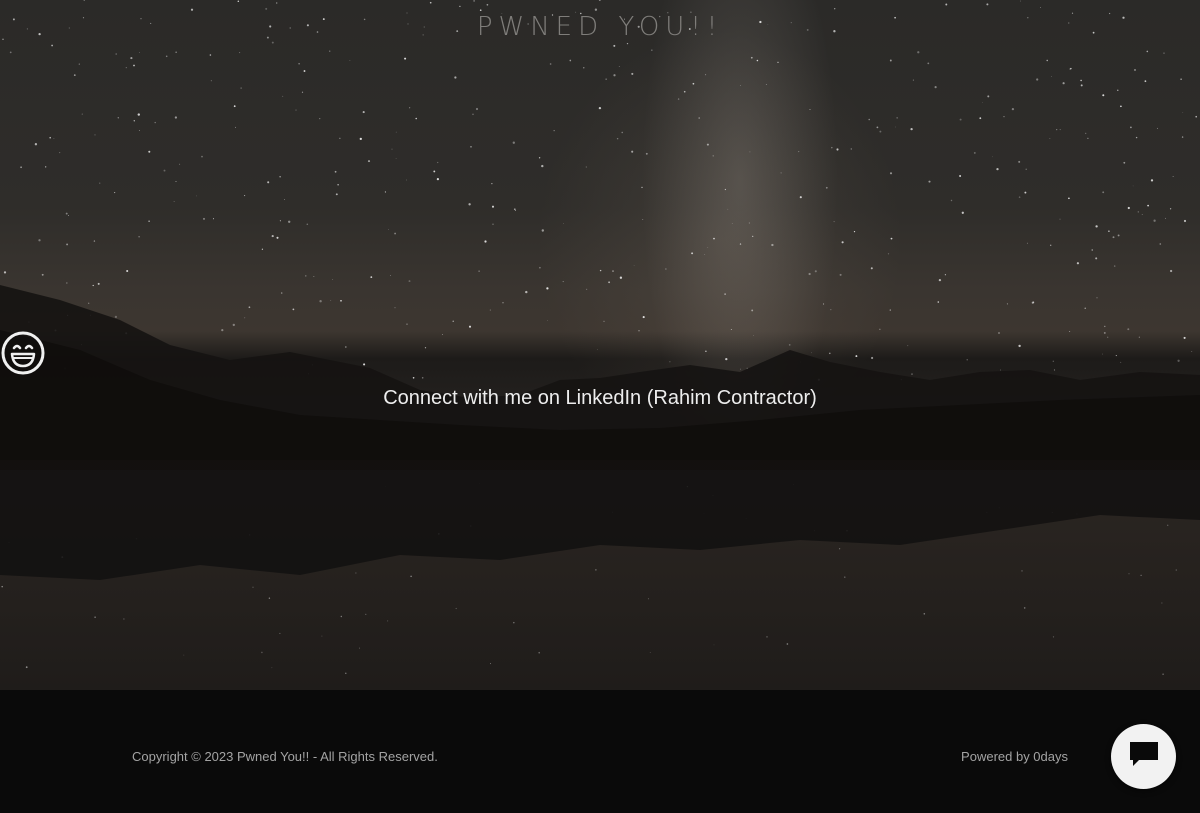  What do you see at coordinates (600, 27) in the screenshot?
I see `site-title: PWNED YOU!!` at bounding box center [600, 27].